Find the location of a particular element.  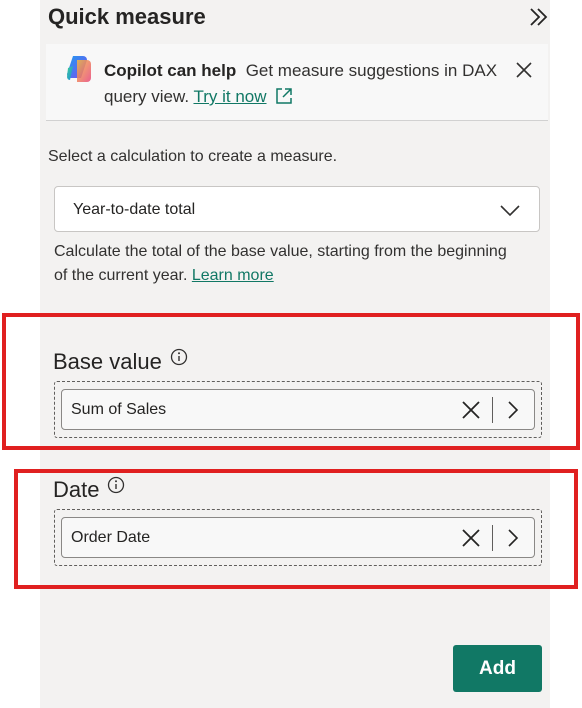

copilot-logo-icon is located at coordinates (79, 69).